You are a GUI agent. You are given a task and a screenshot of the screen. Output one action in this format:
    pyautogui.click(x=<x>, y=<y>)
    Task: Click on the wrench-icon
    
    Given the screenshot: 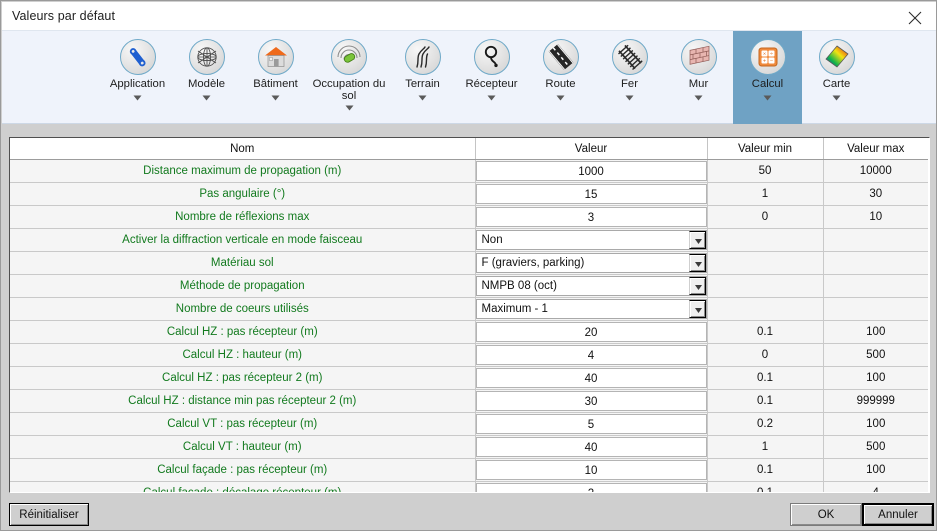 What is the action you would take?
    pyautogui.click(x=137, y=57)
    